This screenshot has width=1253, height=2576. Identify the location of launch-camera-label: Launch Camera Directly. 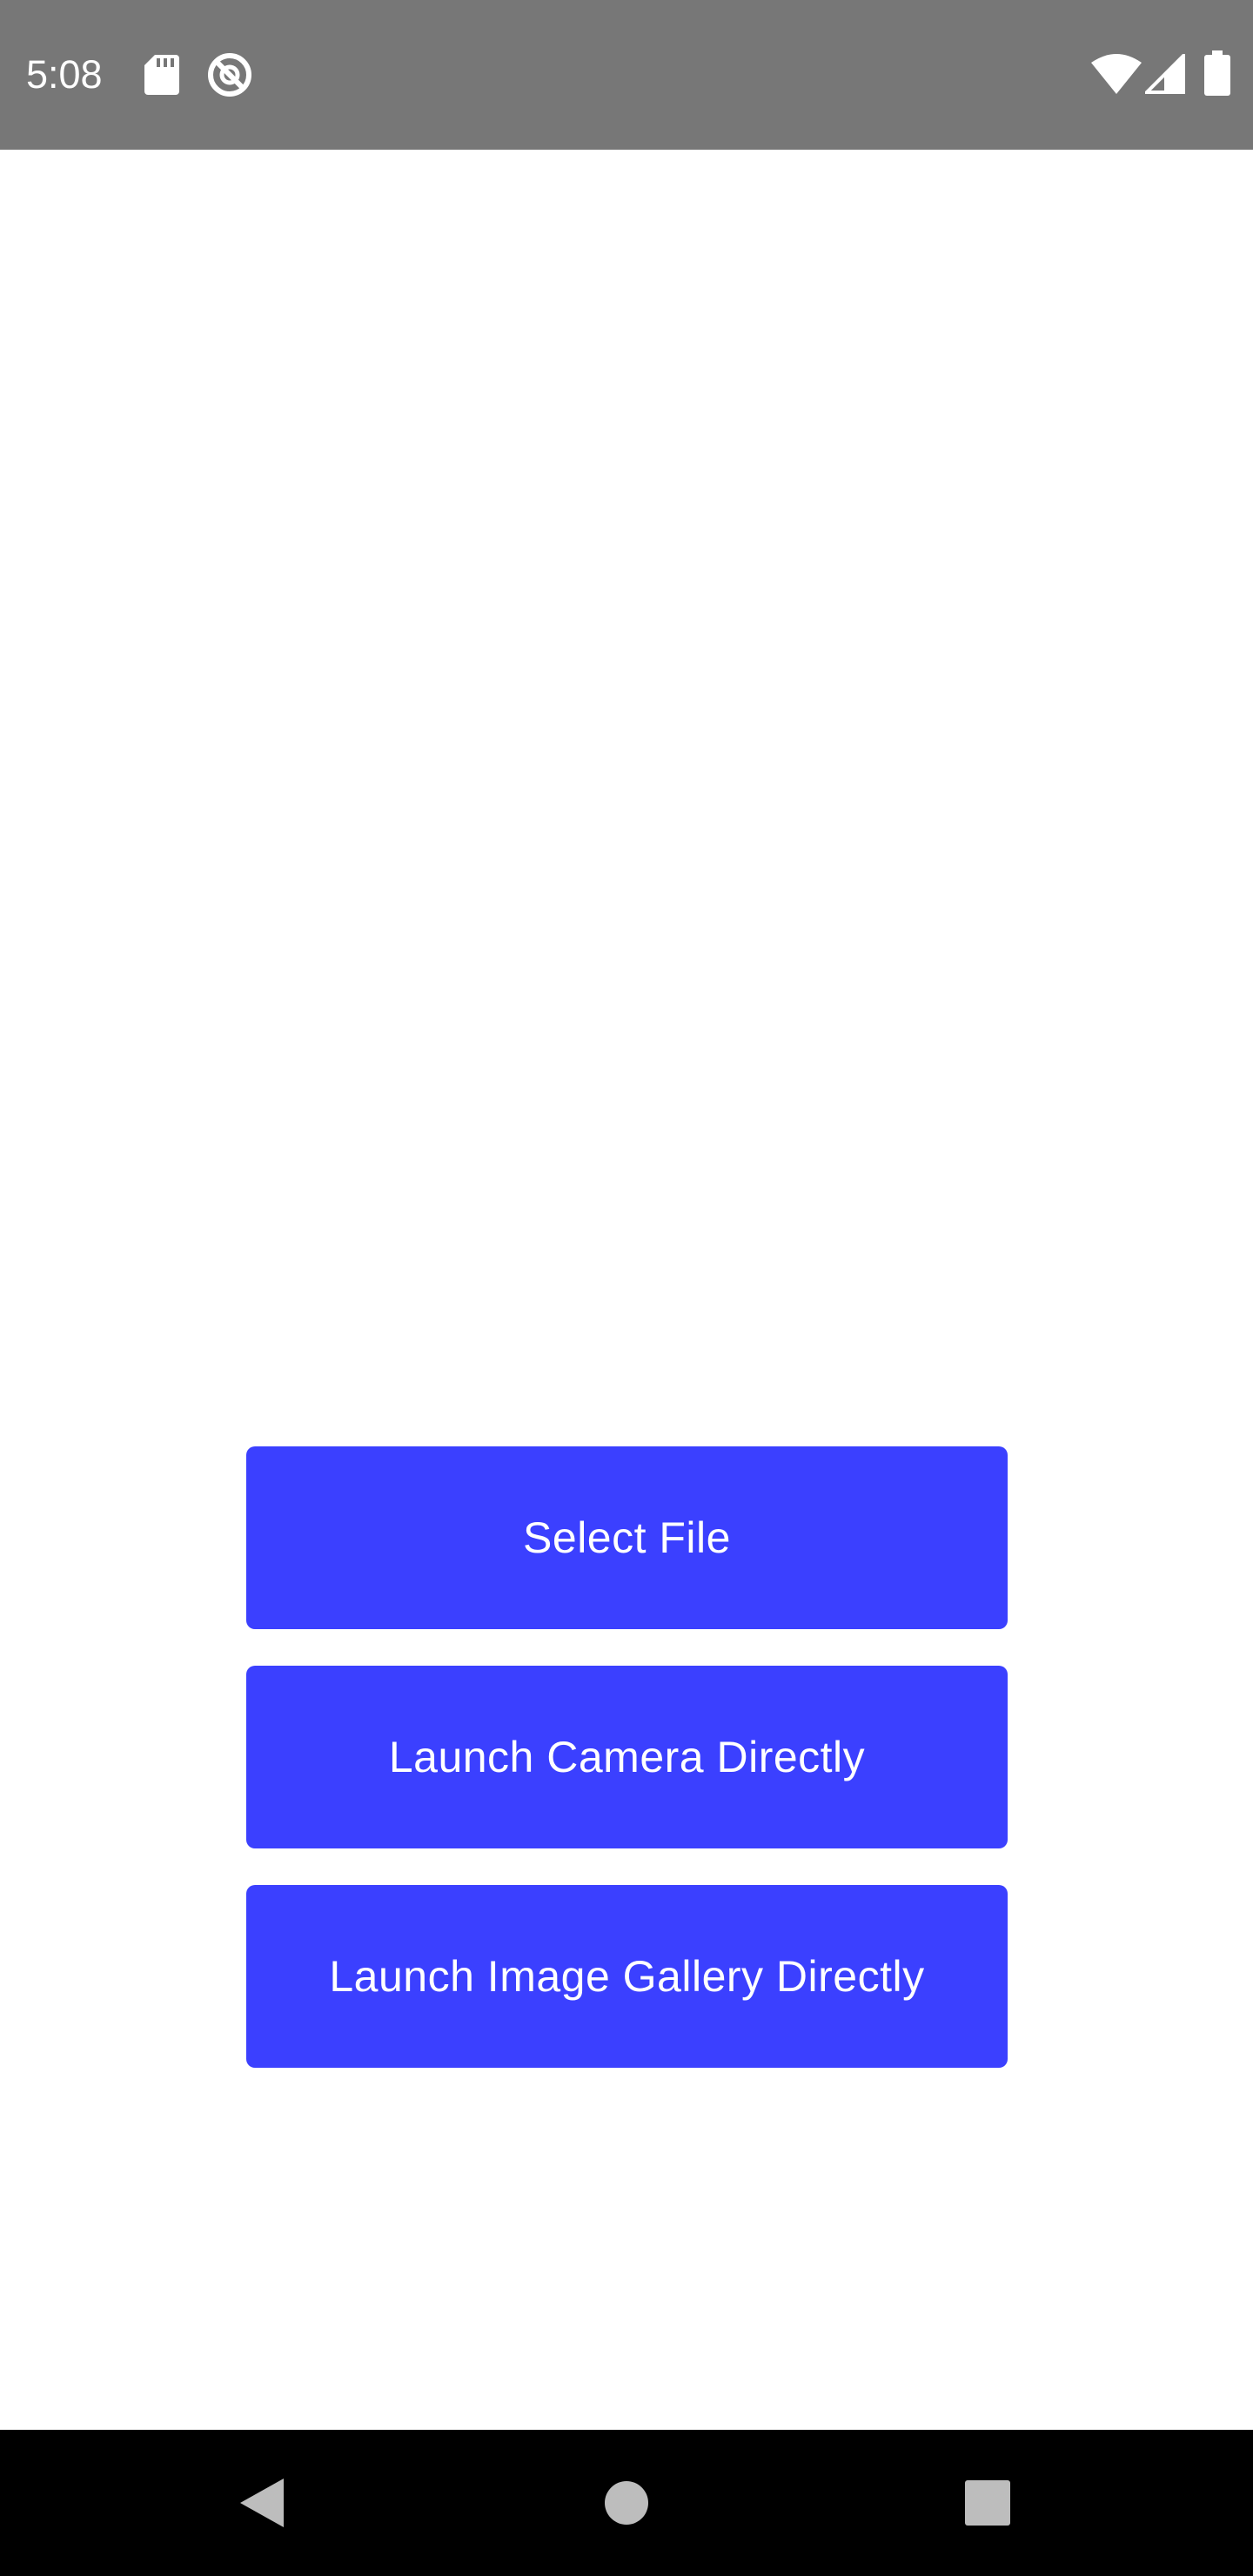
(627, 1757).